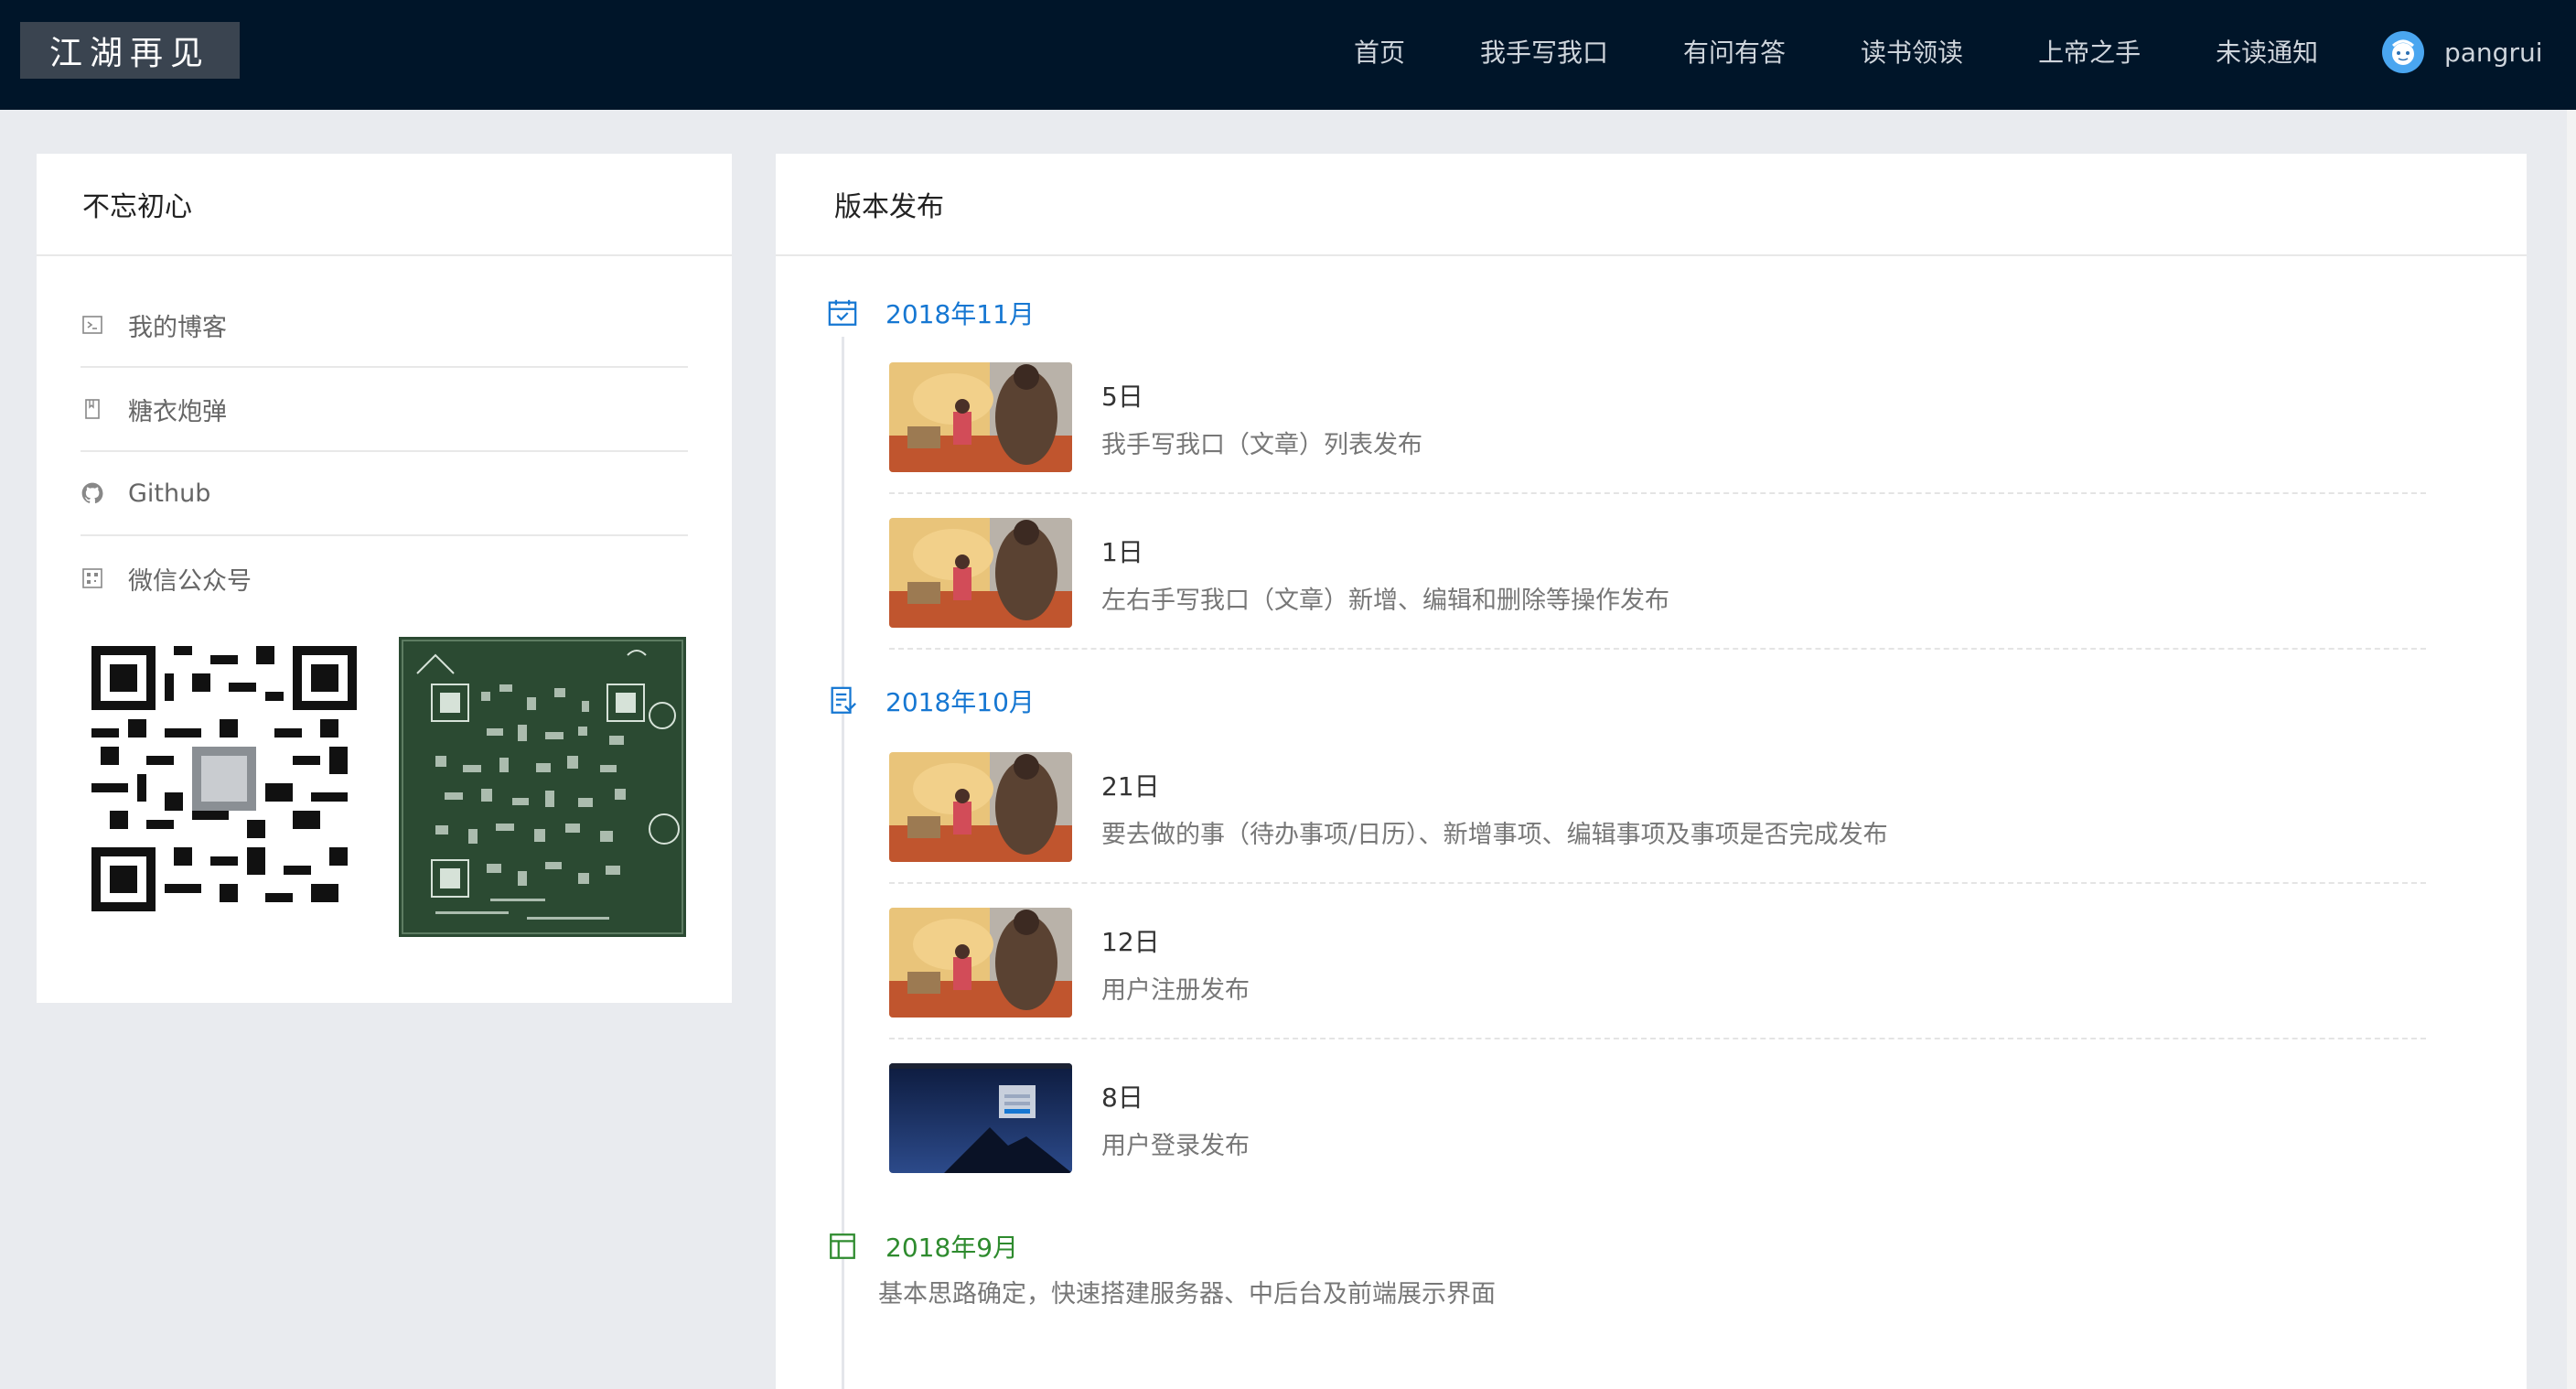  What do you see at coordinates (961, 702) in the screenshot?
I see `timeline-month-label: 2018年10月` at bounding box center [961, 702].